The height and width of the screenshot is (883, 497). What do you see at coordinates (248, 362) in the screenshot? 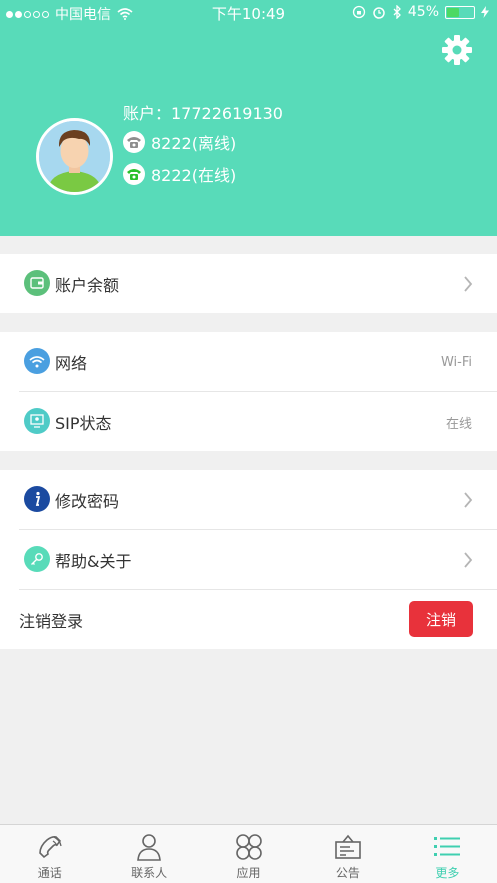
I see `network-row: 网络 Wi-Fi` at bounding box center [248, 362].